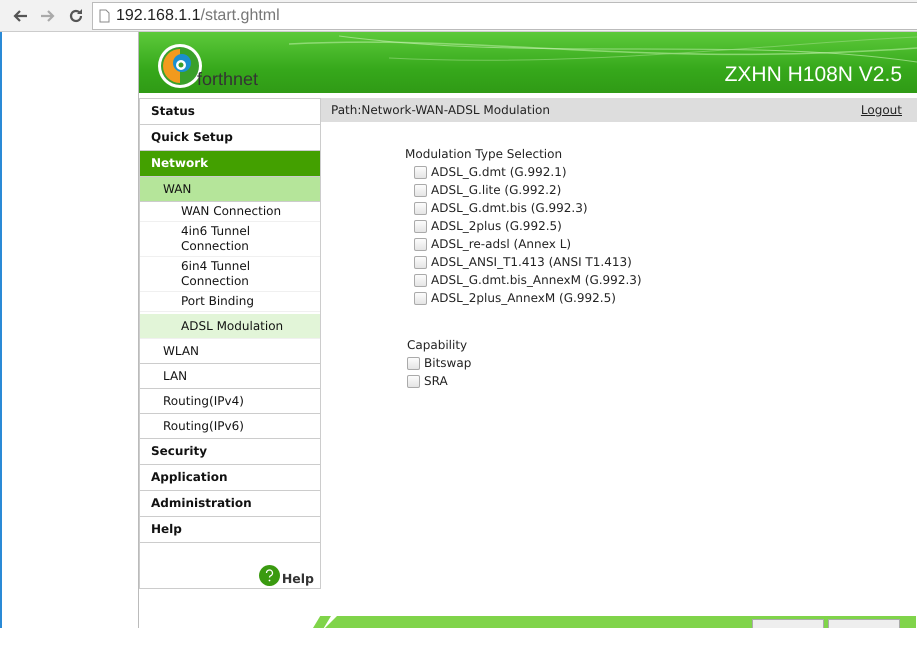  Describe the element at coordinates (665, 190) in the screenshot. I see `modulation-option: ADSL_G.lite (G.992.2)` at that location.